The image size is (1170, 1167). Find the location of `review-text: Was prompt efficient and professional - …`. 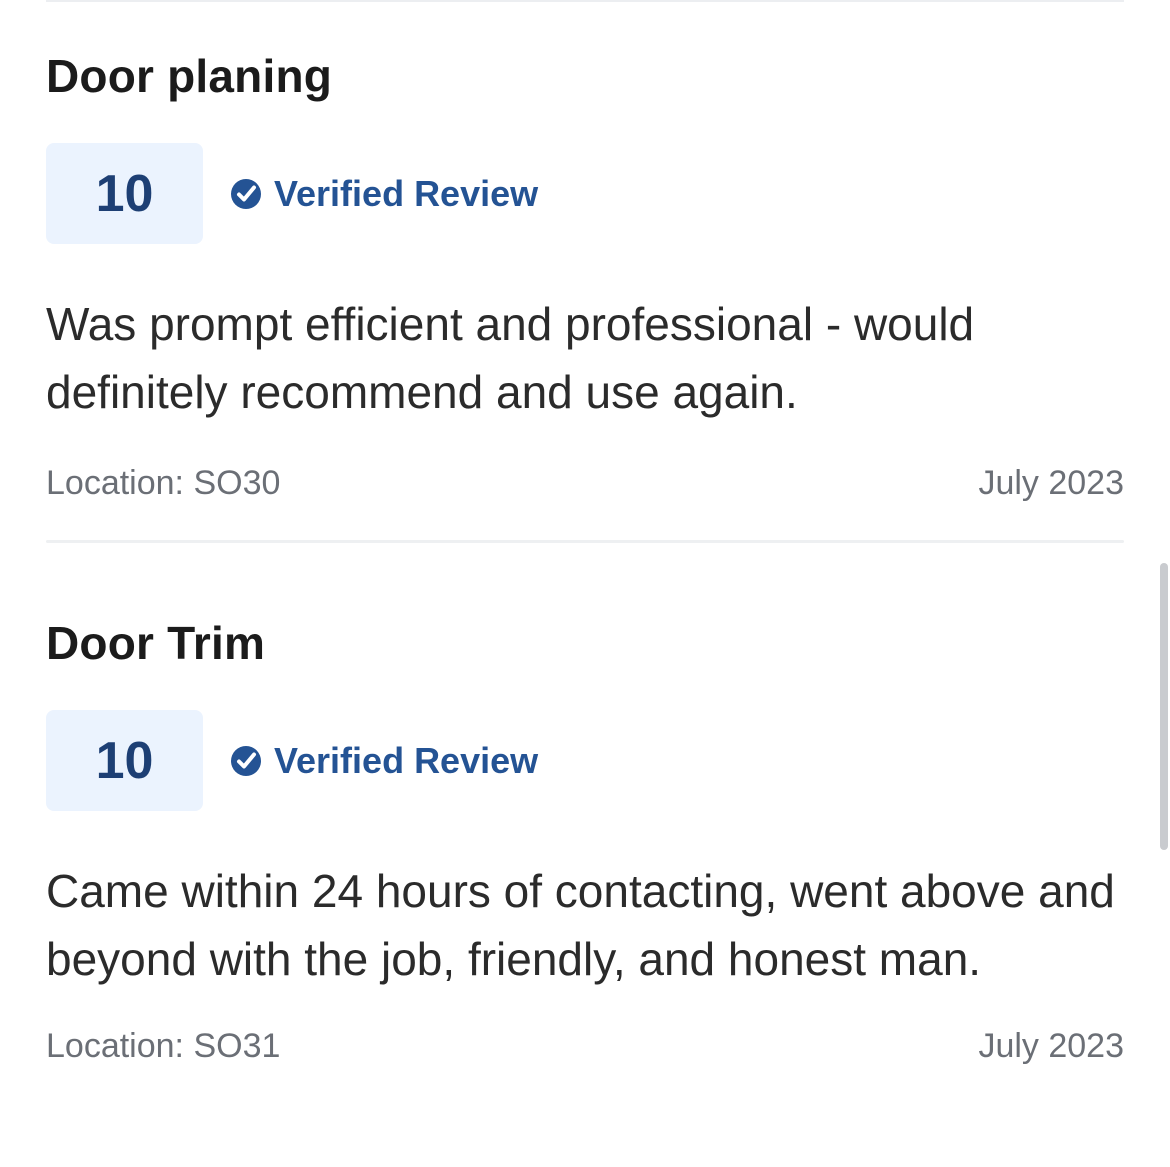

review-text: Was prompt efficient and professional - … is located at coordinates (510, 358).